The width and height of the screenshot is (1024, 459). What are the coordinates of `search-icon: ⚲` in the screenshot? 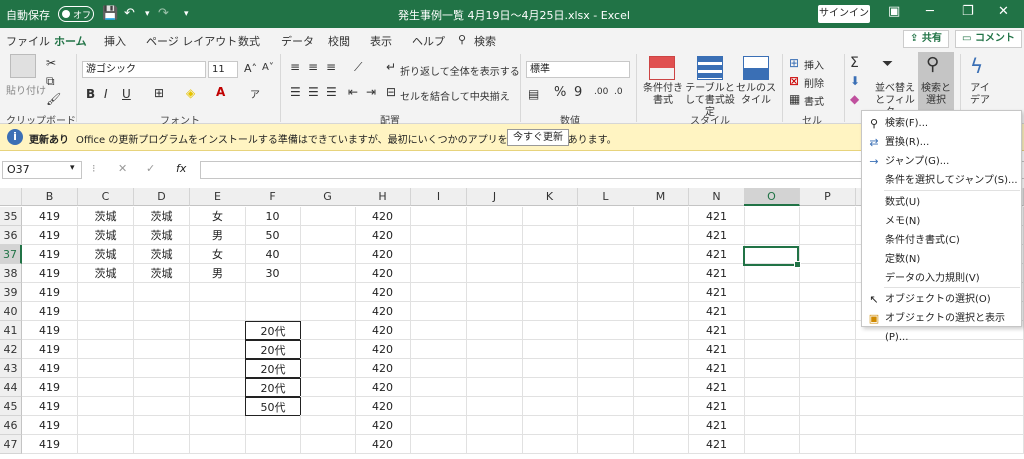 It's located at (462, 39).